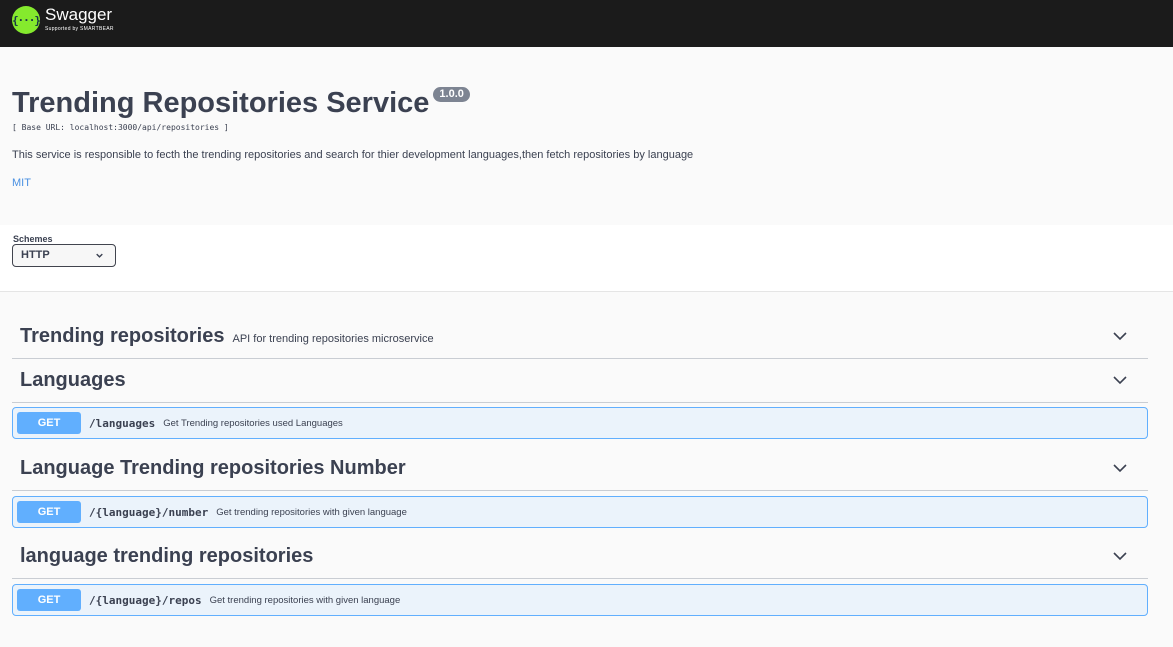 This screenshot has height=647, width=1173. Describe the element at coordinates (253, 423) in the screenshot. I see `operation-summary: Get Trending repositories used Languages` at that location.